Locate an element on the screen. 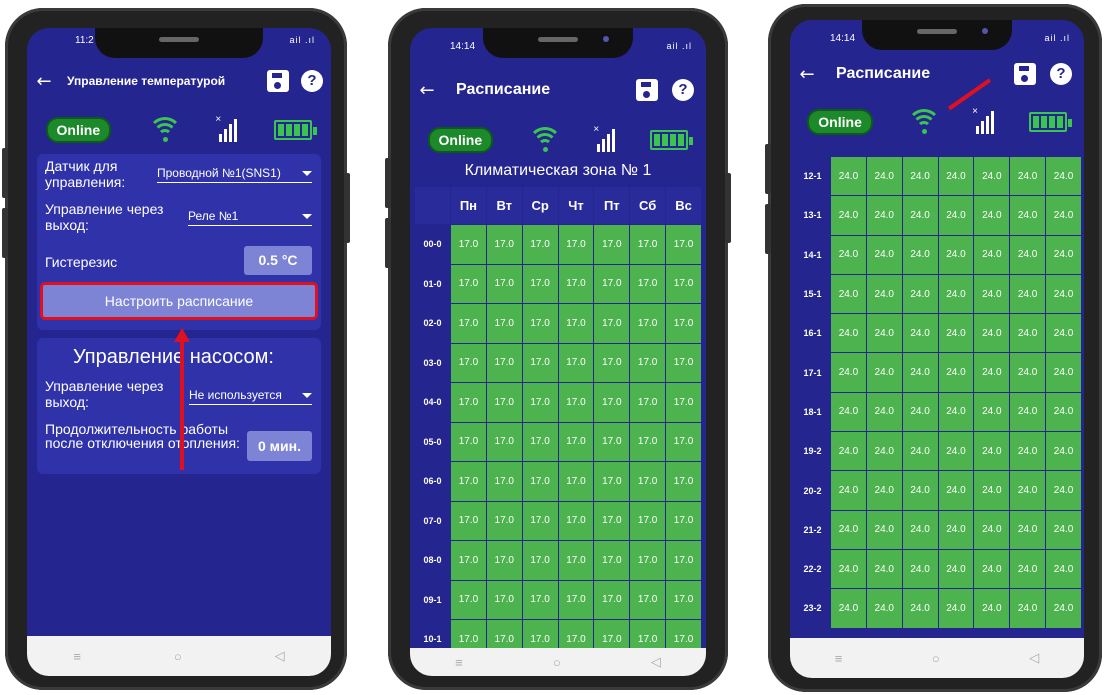 The image size is (1105, 695). hysteresis-input: 0.5 °C is located at coordinates (278, 260).